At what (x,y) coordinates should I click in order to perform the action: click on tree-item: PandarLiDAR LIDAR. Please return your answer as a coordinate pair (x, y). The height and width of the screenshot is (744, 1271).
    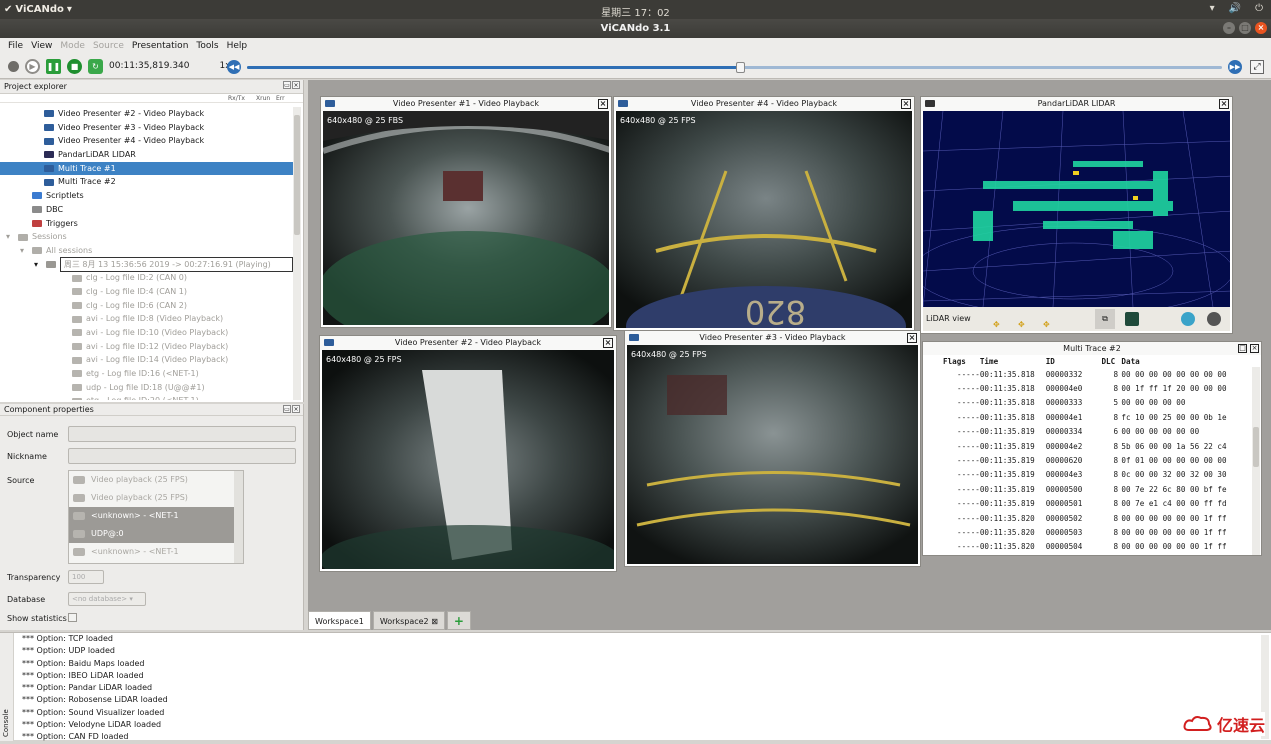
    Looking at the image, I should click on (146, 155).